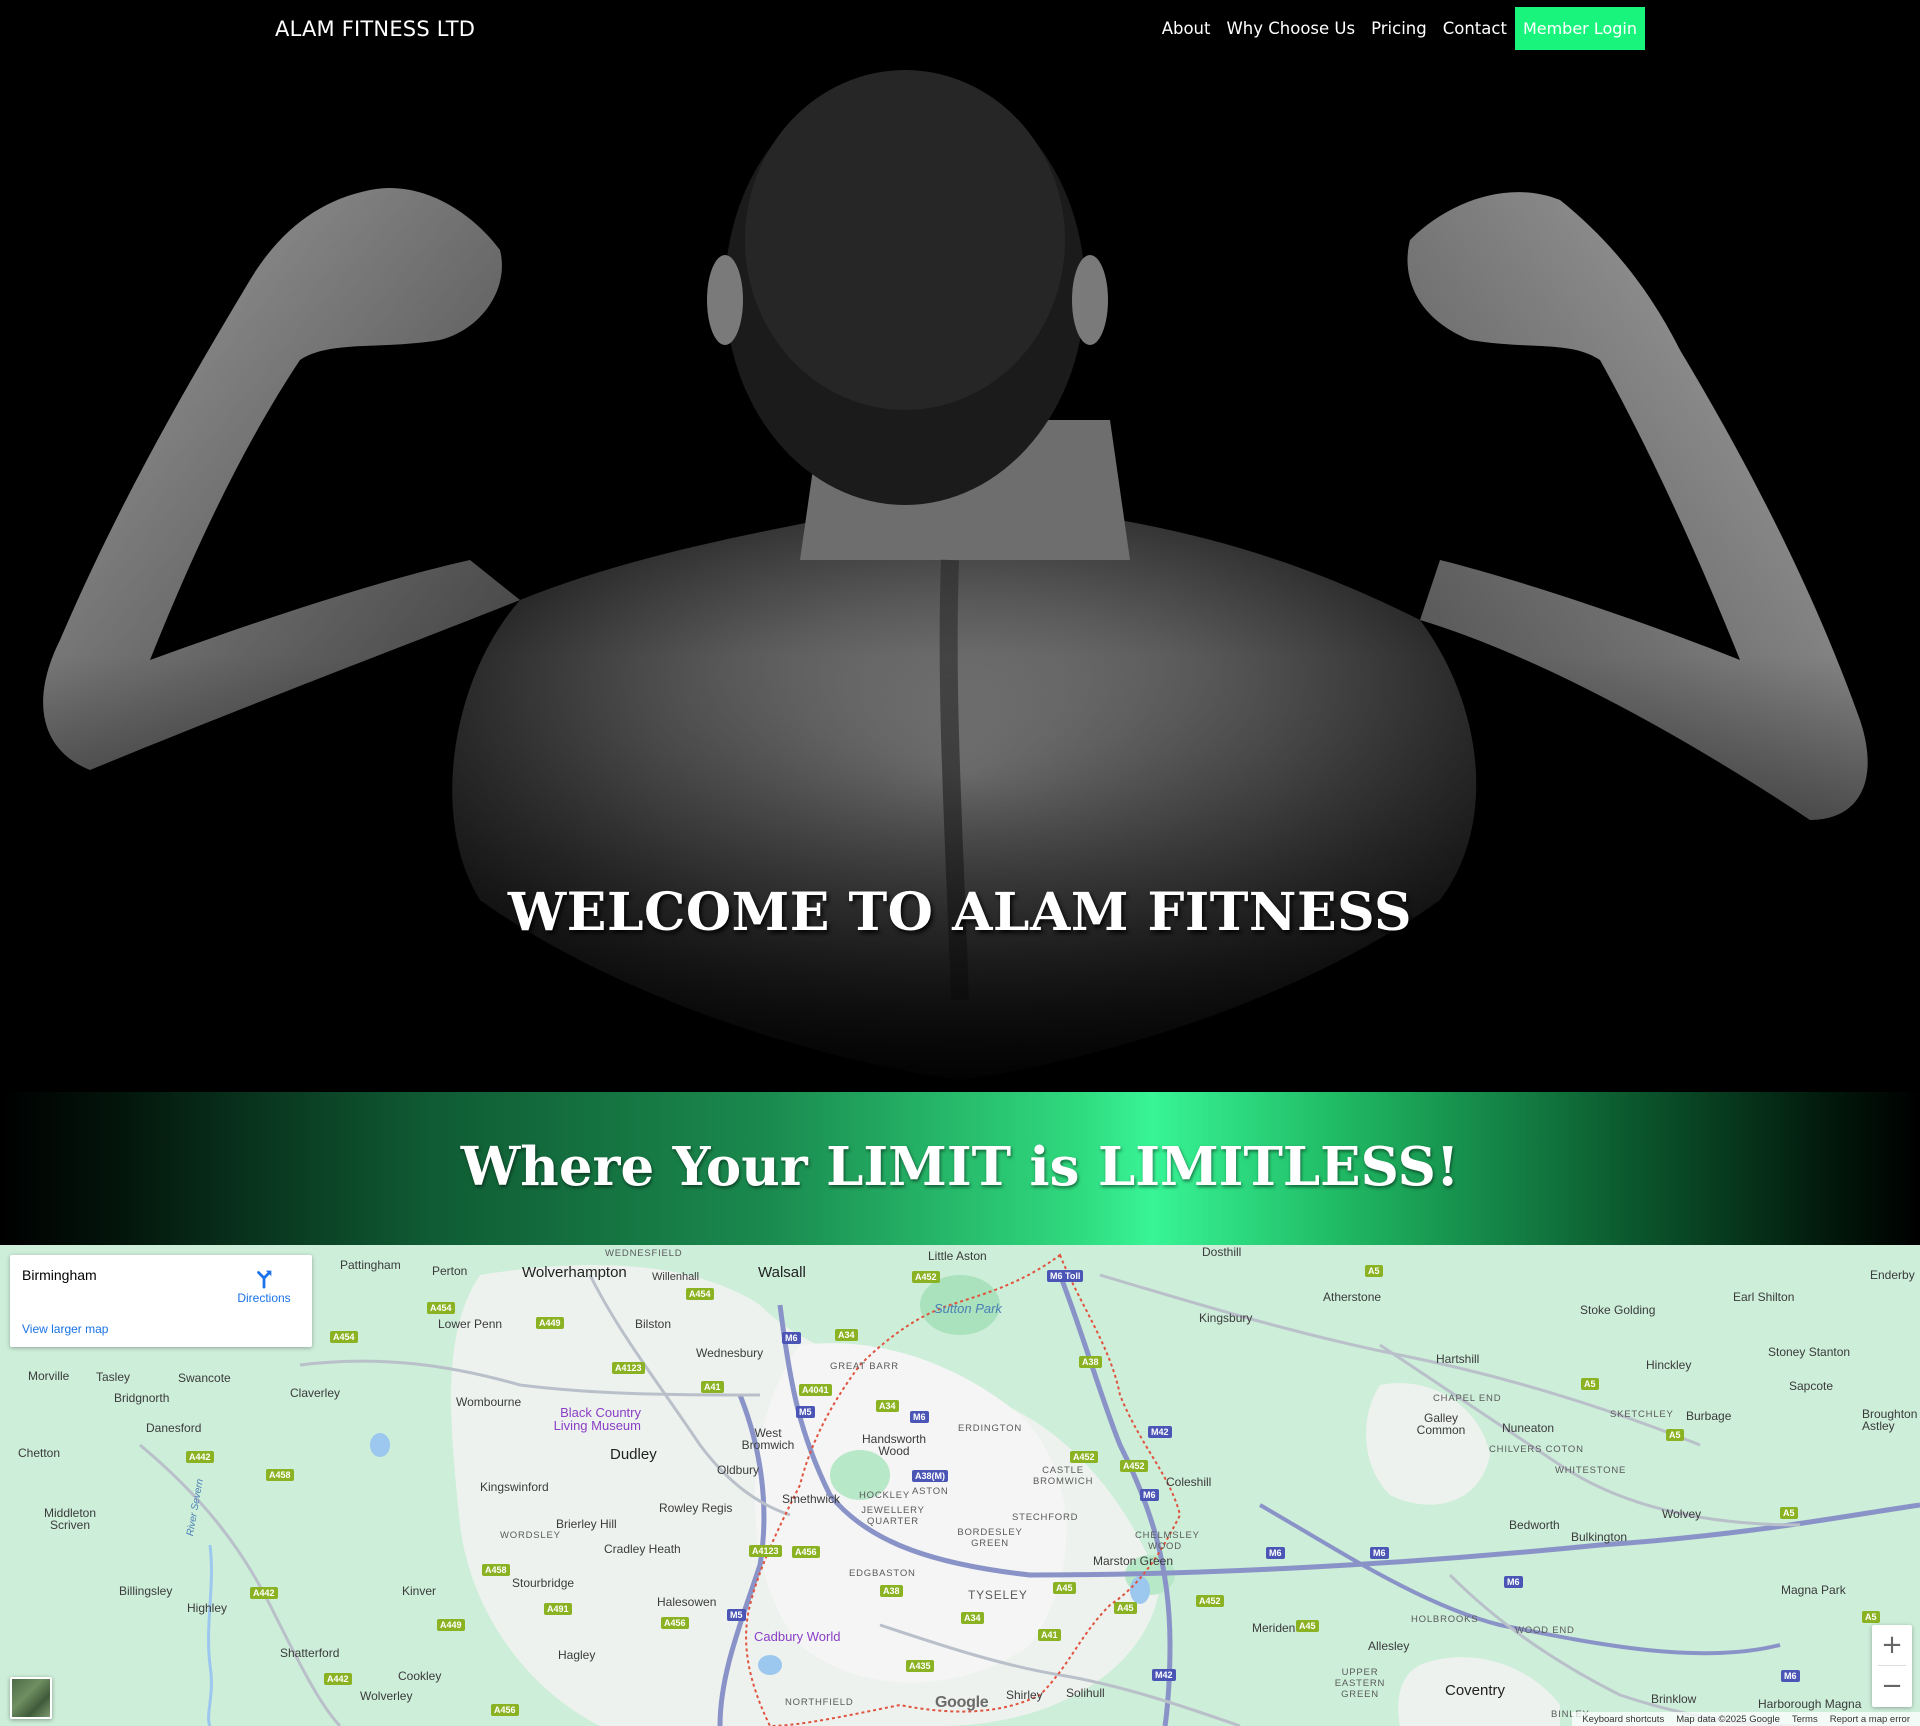 The image size is (1920, 1726). What do you see at coordinates (1133, 1561) in the screenshot?
I see `map-label-marston-green: Marston Green` at bounding box center [1133, 1561].